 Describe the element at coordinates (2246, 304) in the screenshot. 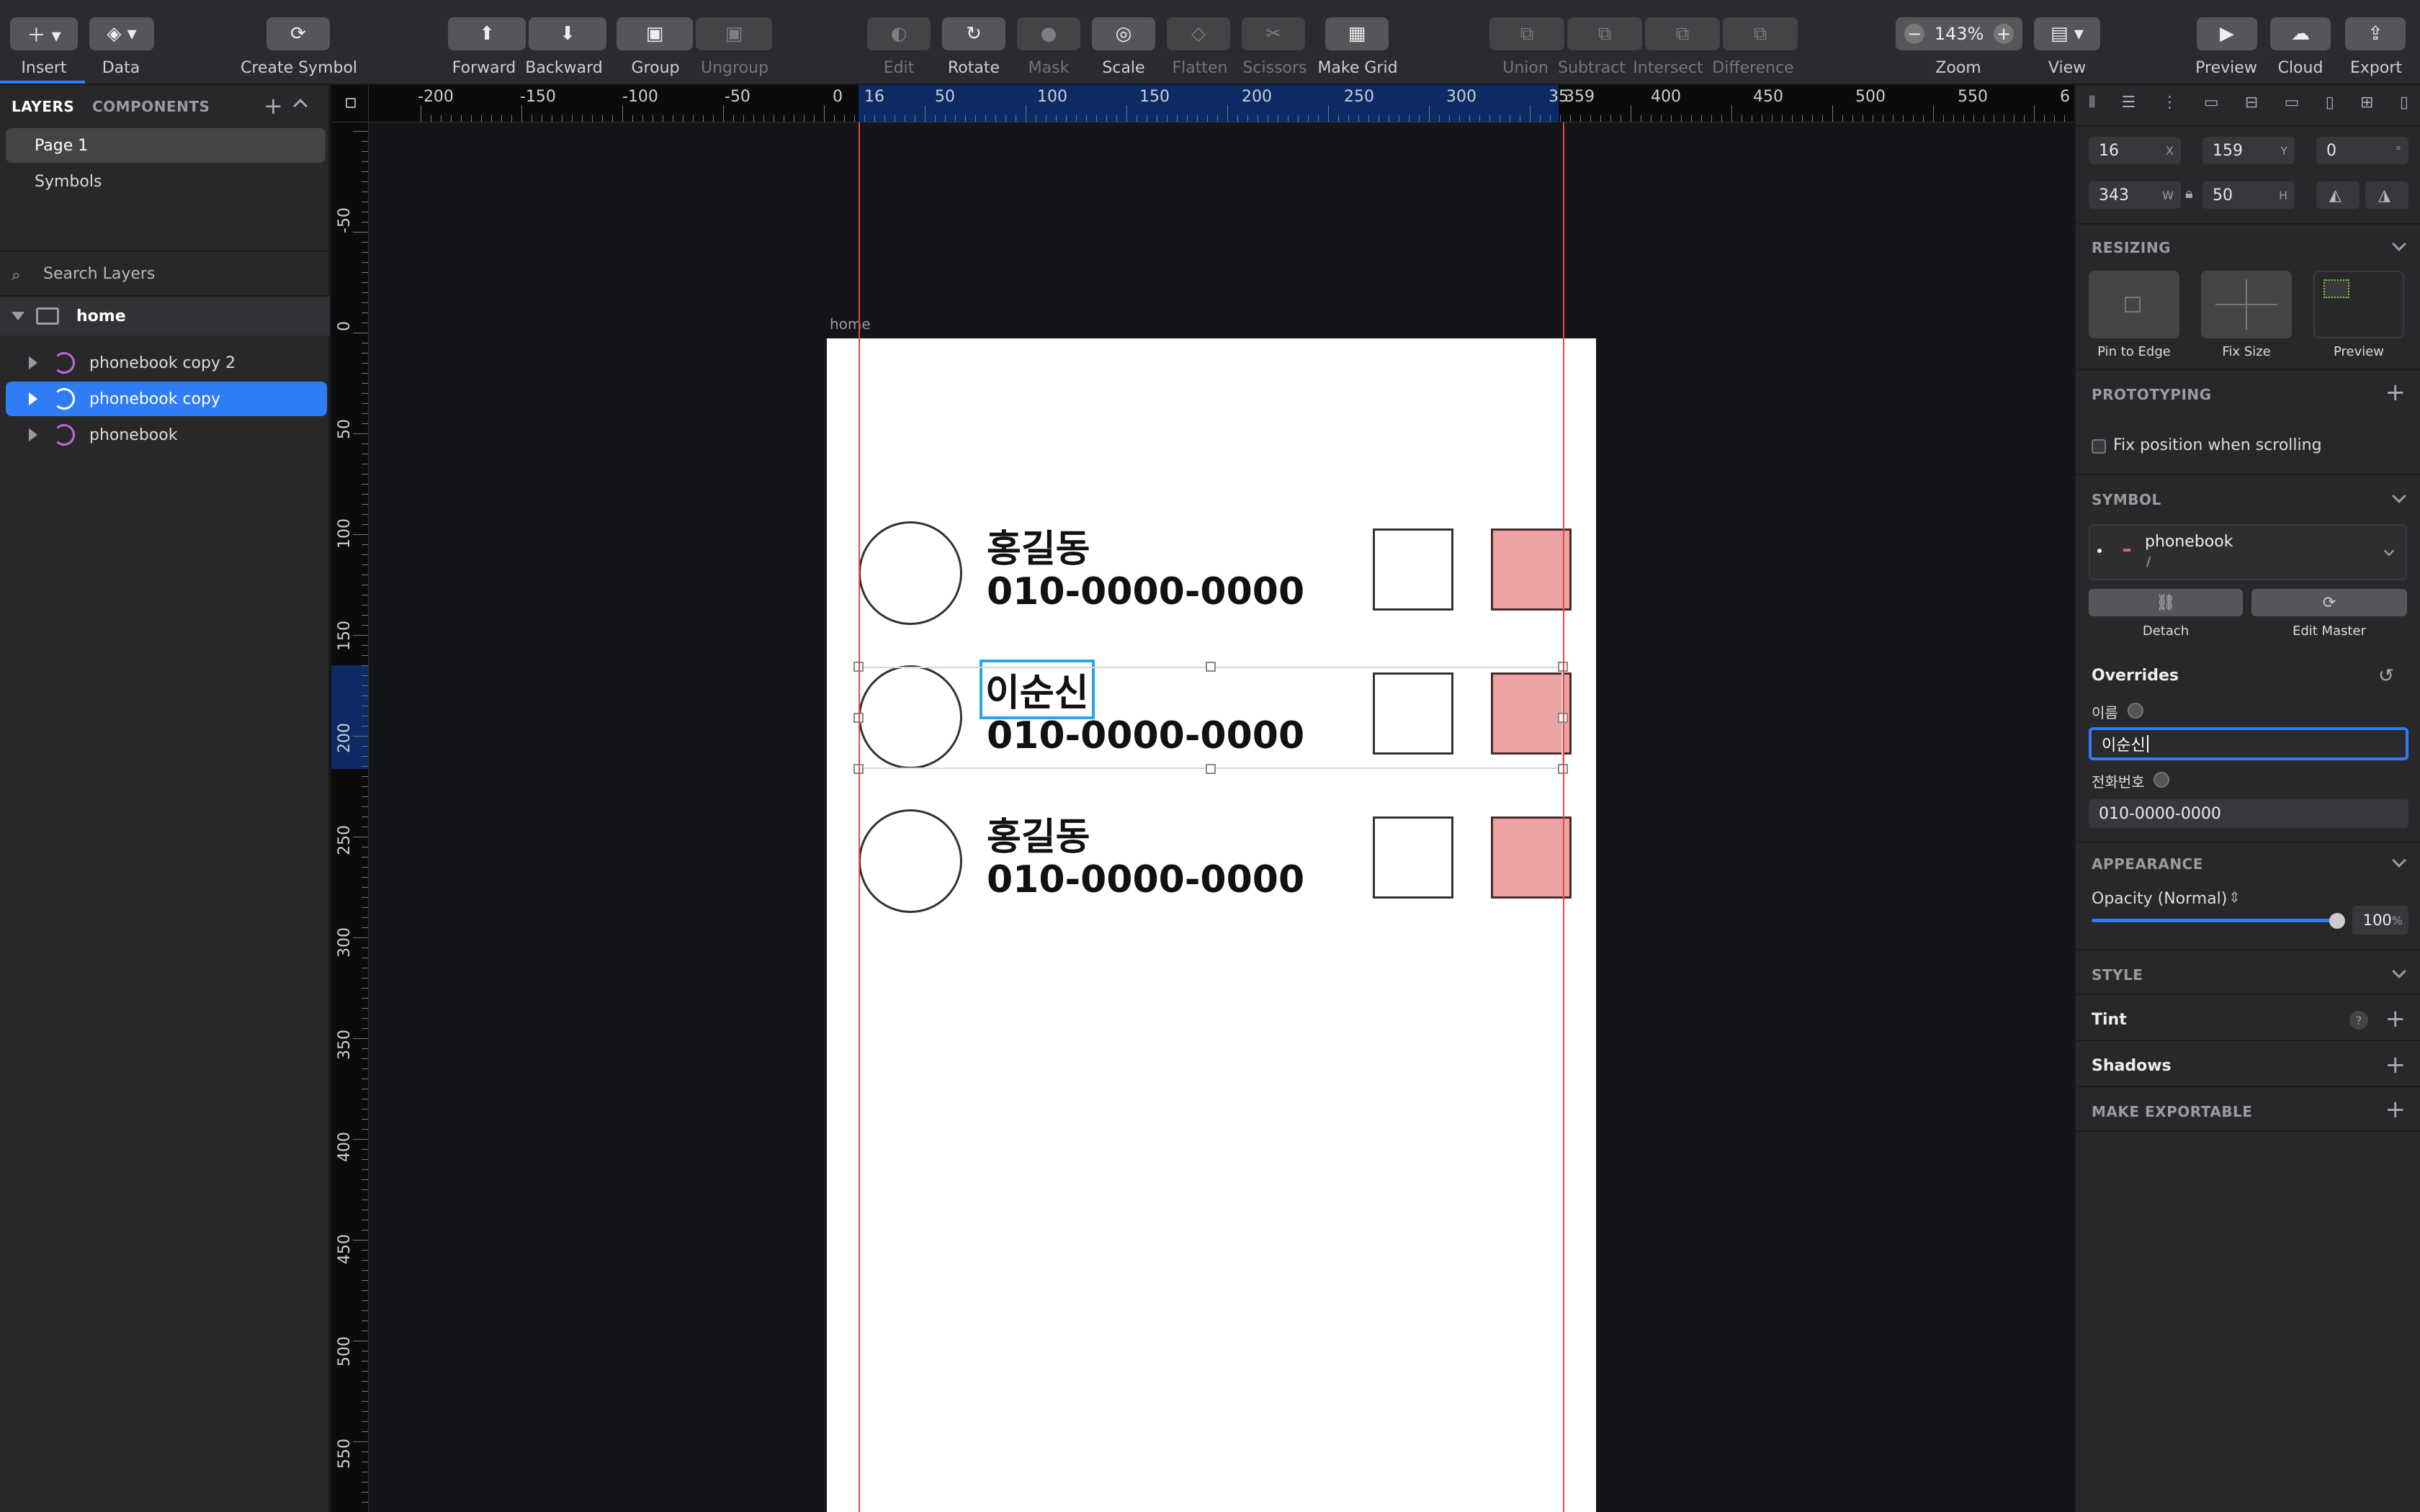

I see `fix-size-widget` at that location.